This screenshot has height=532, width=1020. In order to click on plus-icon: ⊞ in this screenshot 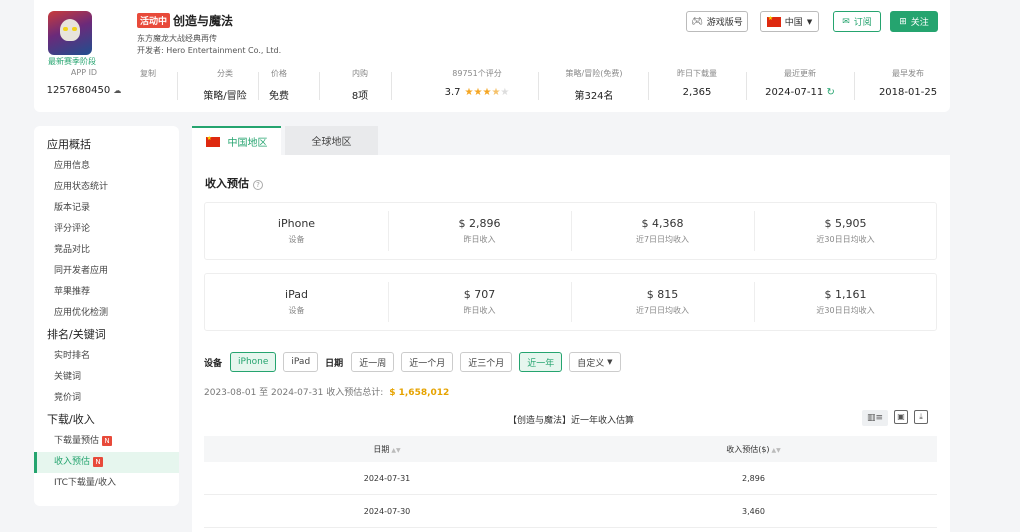, I will do `click(903, 21)`.